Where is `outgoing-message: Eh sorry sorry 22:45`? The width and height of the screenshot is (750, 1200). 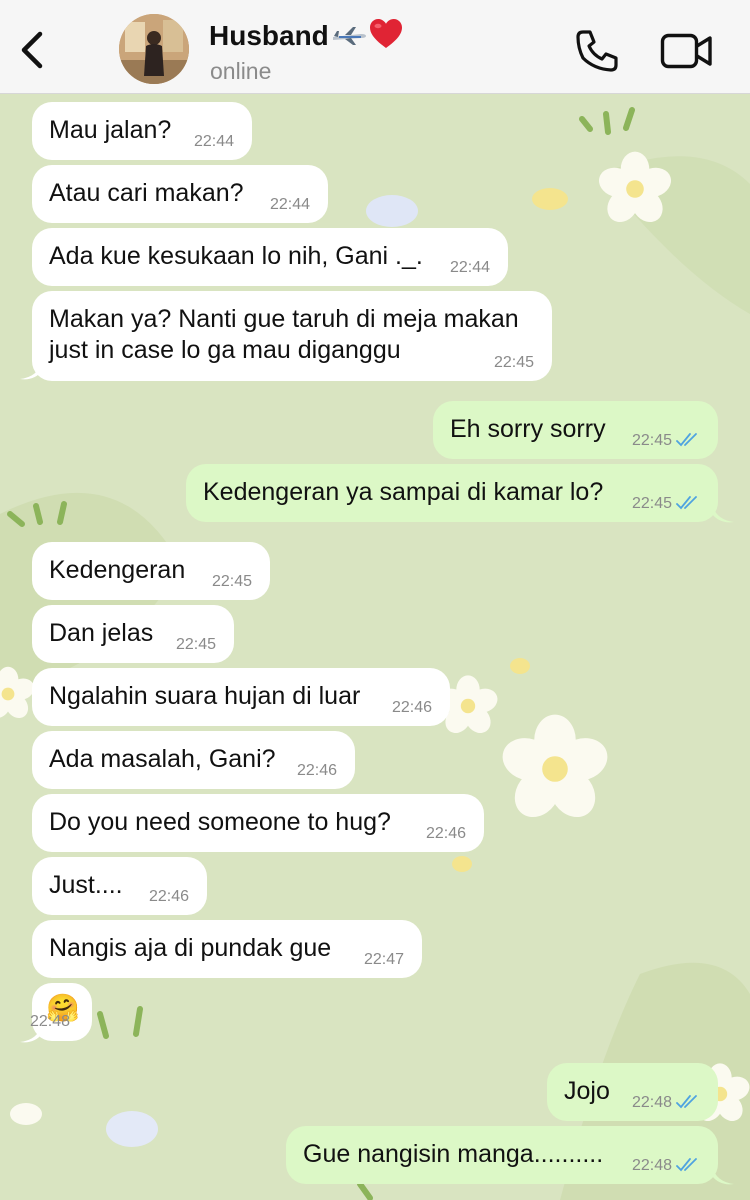
outgoing-message: Eh sorry sorry 22:45 is located at coordinates (575, 430).